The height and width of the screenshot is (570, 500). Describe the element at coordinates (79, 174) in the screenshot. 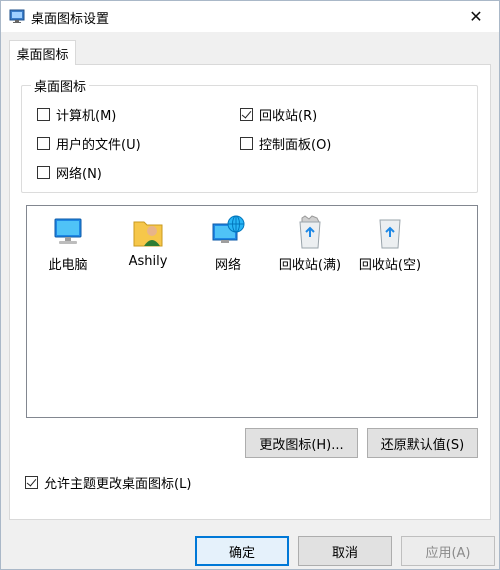

I see `checkbox-label: 网络(N)` at that location.